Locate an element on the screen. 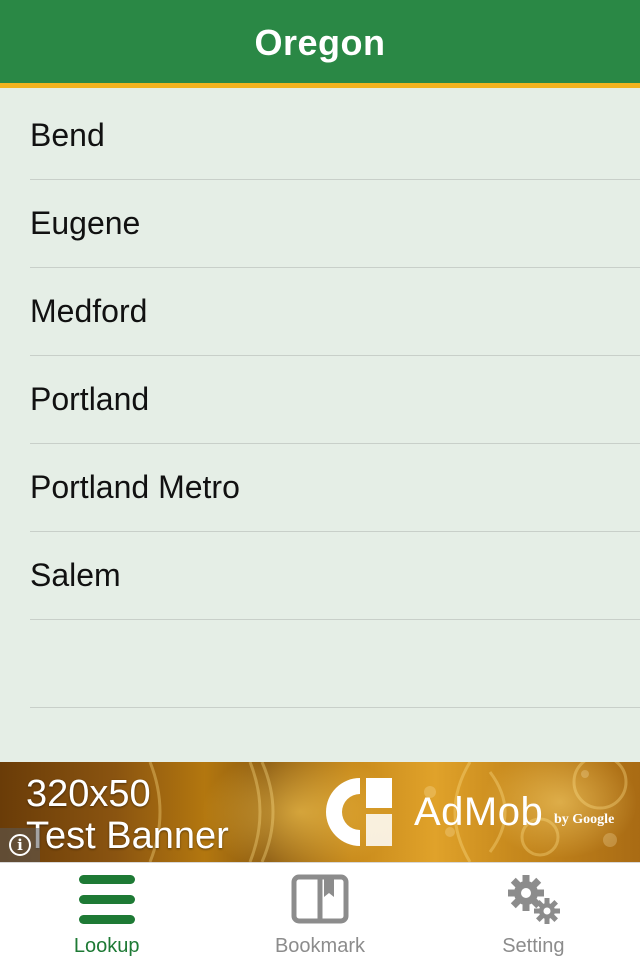 The height and width of the screenshot is (960, 640). tab-lookup: Lookup is located at coordinates (106, 911).